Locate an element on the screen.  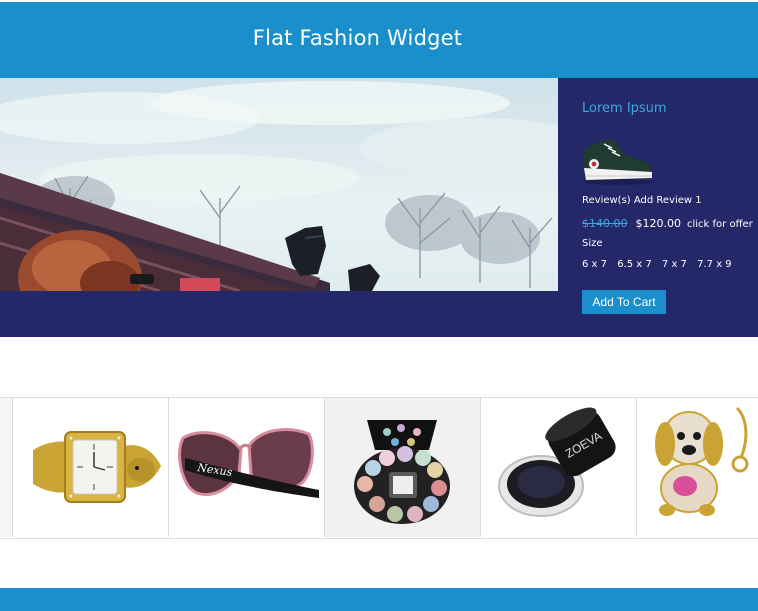
header-bar: Flat Fashion Widget is located at coordinates (379, 39).